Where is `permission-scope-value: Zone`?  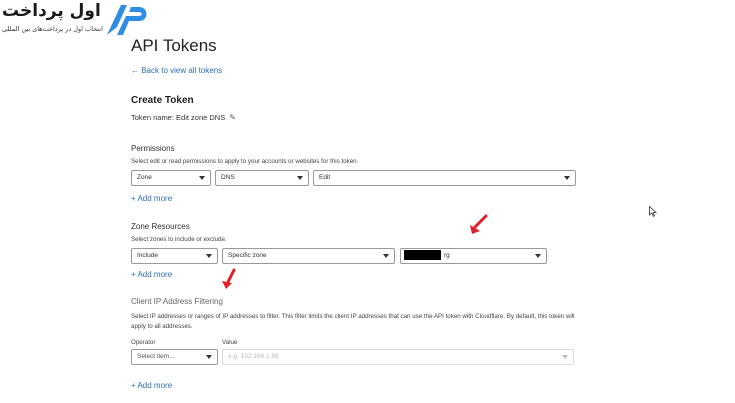
permission-scope-value: Zone is located at coordinates (144, 177).